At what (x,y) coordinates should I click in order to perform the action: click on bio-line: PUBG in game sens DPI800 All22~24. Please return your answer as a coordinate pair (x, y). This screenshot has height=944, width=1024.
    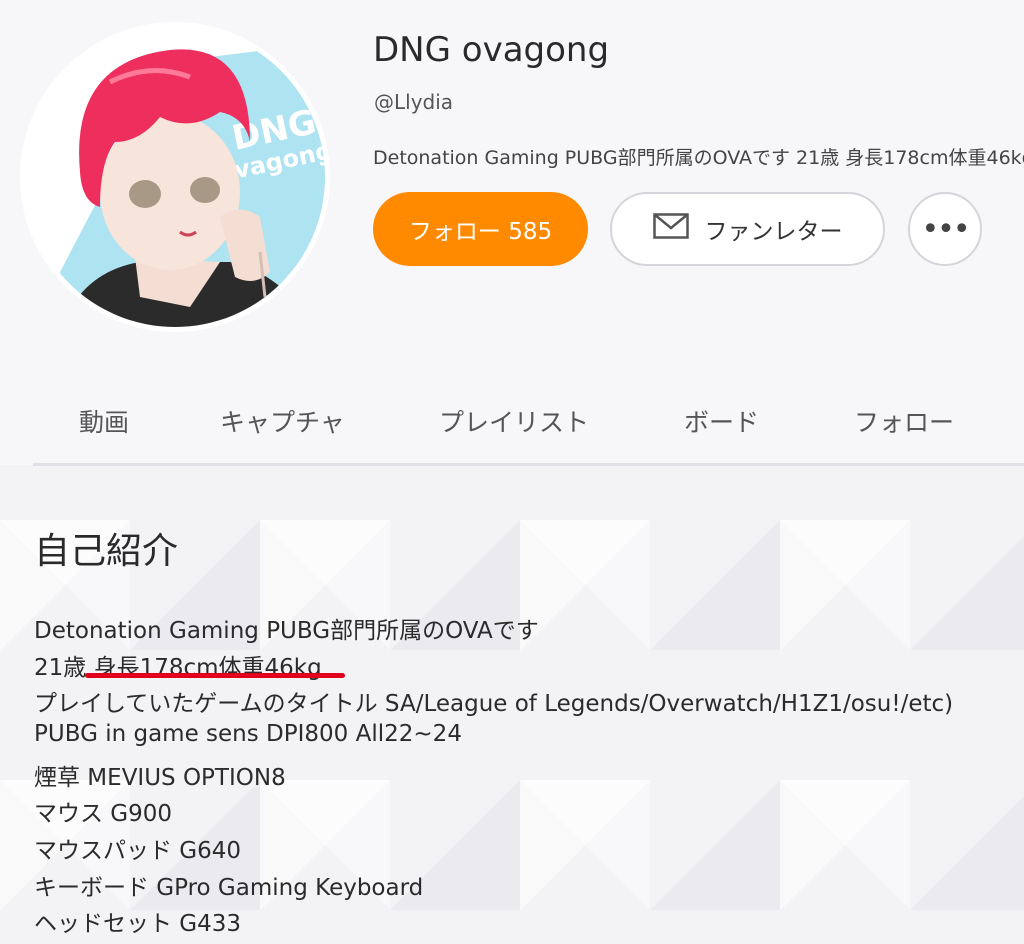
    Looking at the image, I should click on (248, 734).